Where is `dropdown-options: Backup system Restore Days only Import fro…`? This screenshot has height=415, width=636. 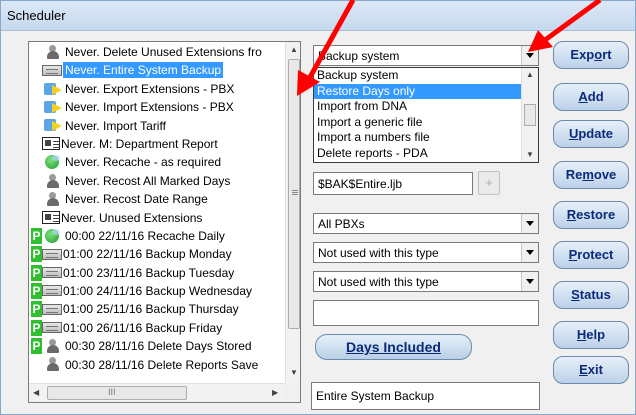
dropdown-options: Backup system Restore Days only Import fro… is located at coordinates (417, 114).